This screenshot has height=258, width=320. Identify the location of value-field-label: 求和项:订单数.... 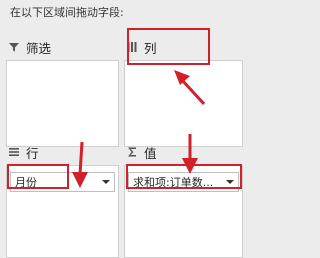
(173, 182).